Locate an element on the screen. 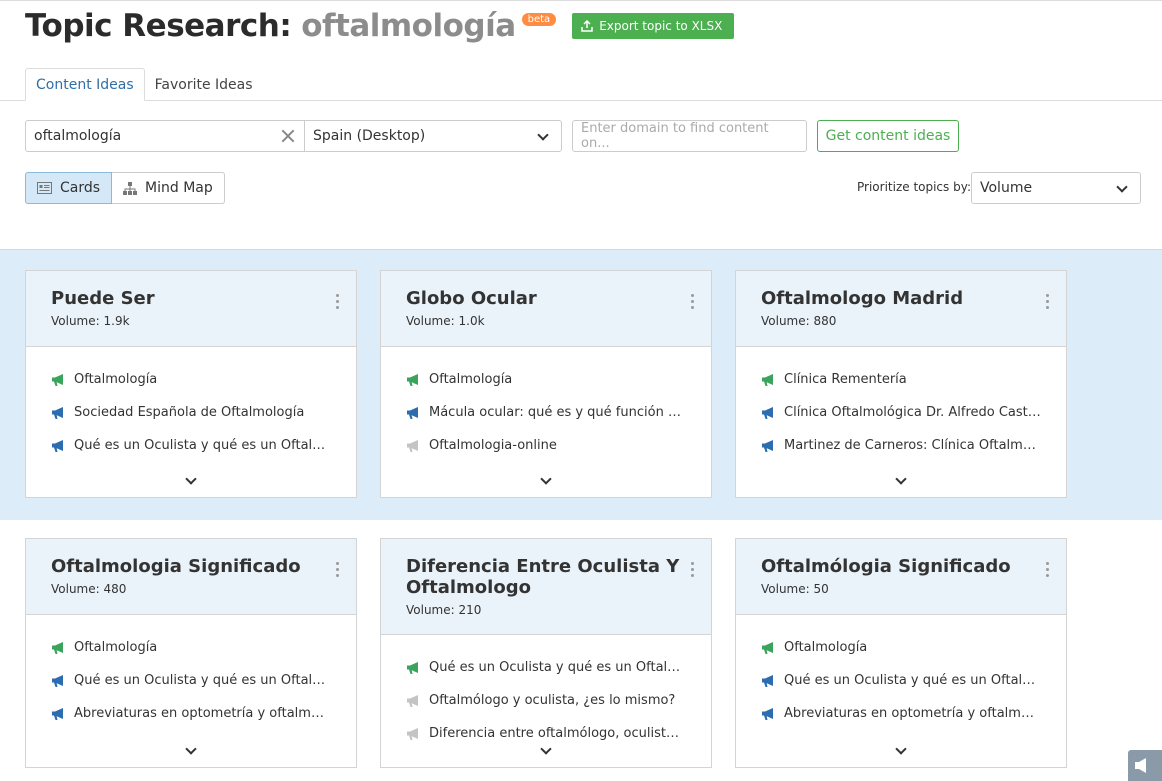 The image size is (1162, 781). card-volume: Volume: 210 is located at coordinates (444, 610).